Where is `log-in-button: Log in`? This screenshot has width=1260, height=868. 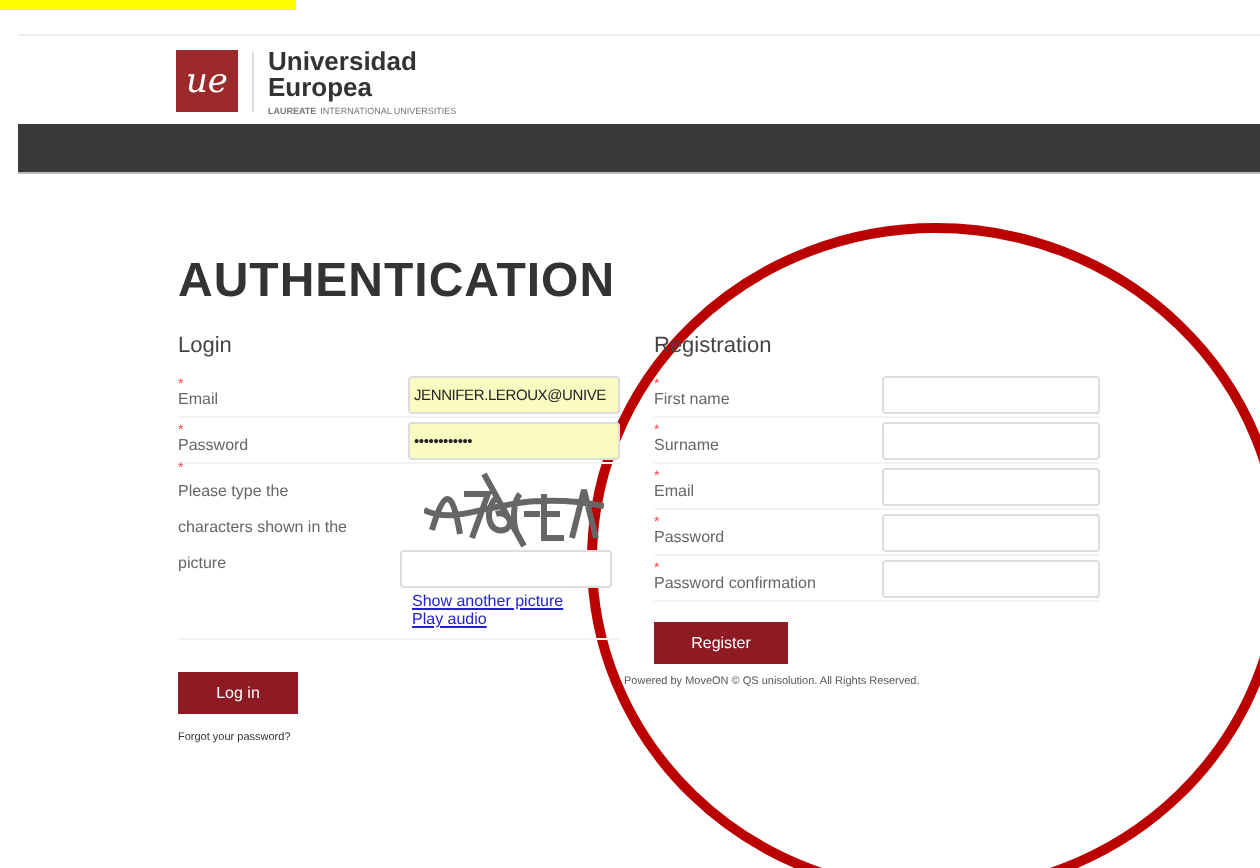 log-in-button: Log in is located at coordinates (238, 693).